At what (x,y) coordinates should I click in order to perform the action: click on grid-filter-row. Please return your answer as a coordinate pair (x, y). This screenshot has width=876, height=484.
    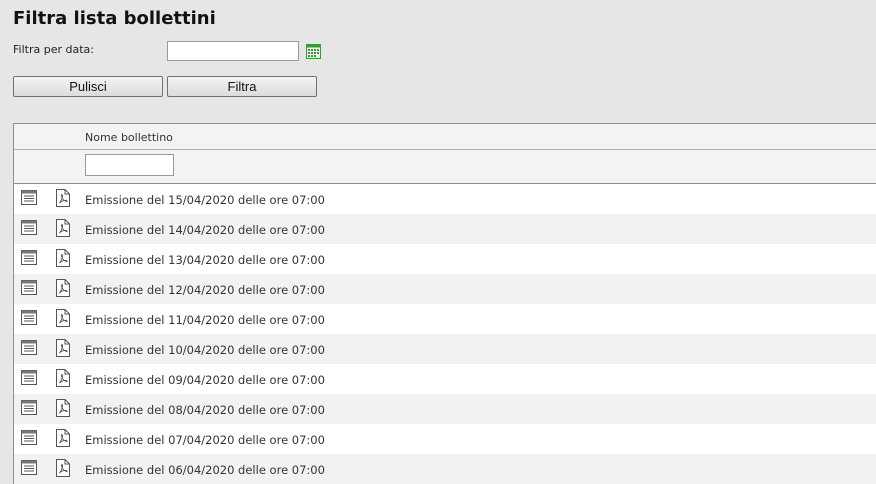
    Looking at the image, I should click on (445, 167).